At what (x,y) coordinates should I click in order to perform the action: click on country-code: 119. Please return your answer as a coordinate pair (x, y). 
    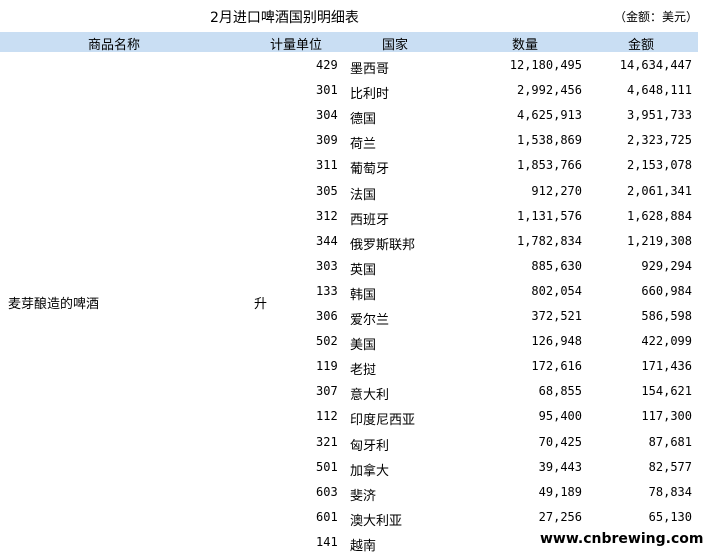
    Looking at the image, I should click on (327, 366).